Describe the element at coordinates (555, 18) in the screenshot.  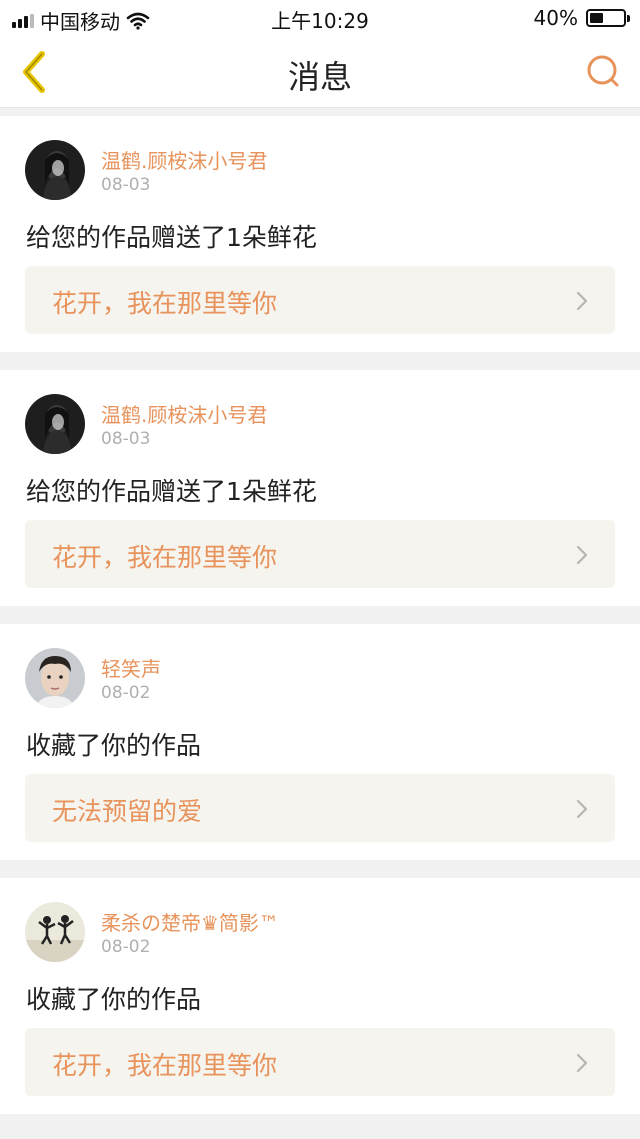
I see `battery-percent: 40%` at that location.